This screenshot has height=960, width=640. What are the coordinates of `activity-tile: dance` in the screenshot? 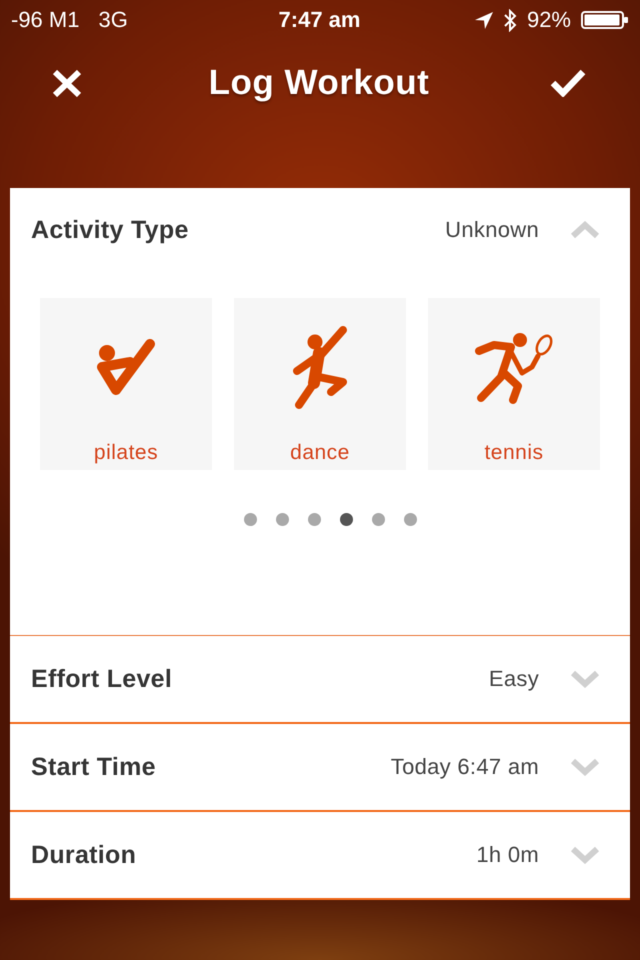 It's located at (320, 384).